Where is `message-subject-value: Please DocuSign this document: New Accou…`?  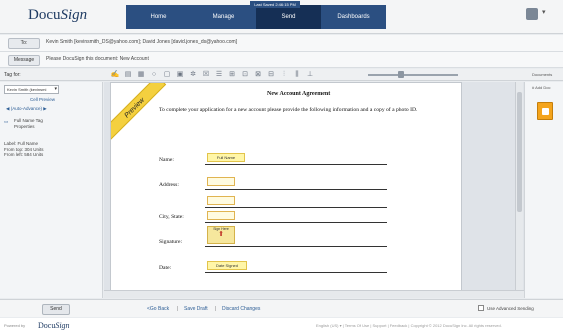
message-subject-value: Please DocuSign this document: New Accou… is located at coordinates (97, 59).